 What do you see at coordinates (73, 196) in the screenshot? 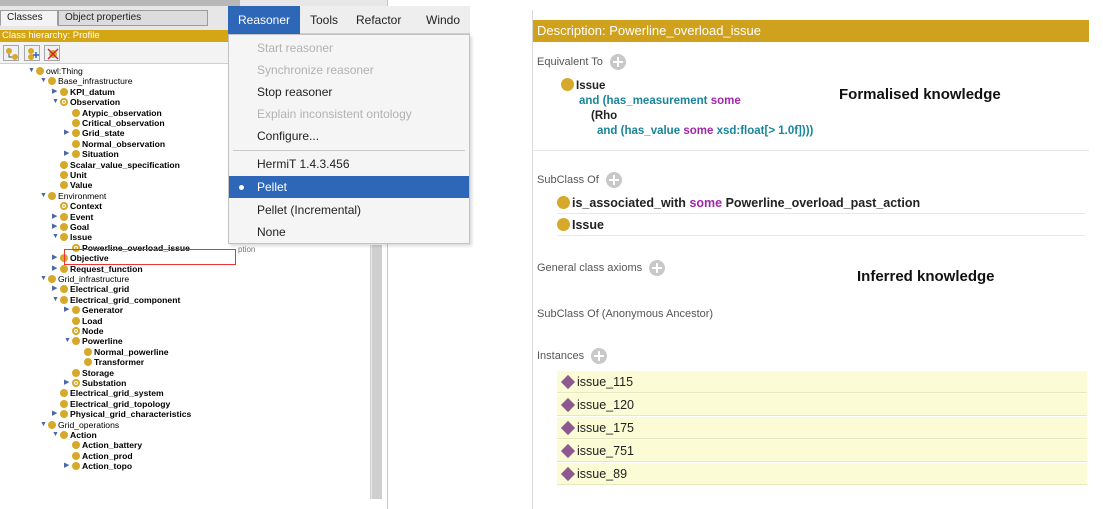
I see `tree-item-environment: ▼ Environment` at bounding box center [73, 196].